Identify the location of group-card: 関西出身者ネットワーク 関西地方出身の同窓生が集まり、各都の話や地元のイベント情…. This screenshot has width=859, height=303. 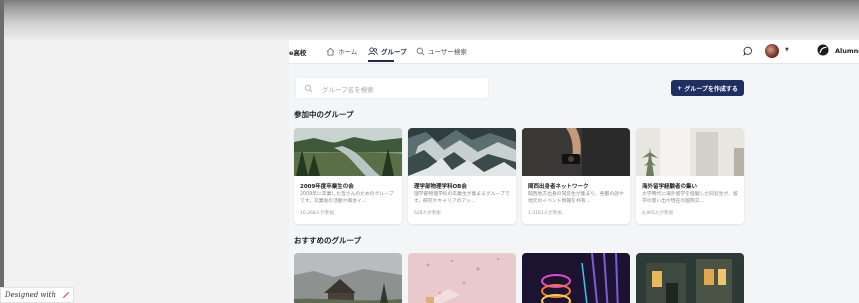
(576, 176).